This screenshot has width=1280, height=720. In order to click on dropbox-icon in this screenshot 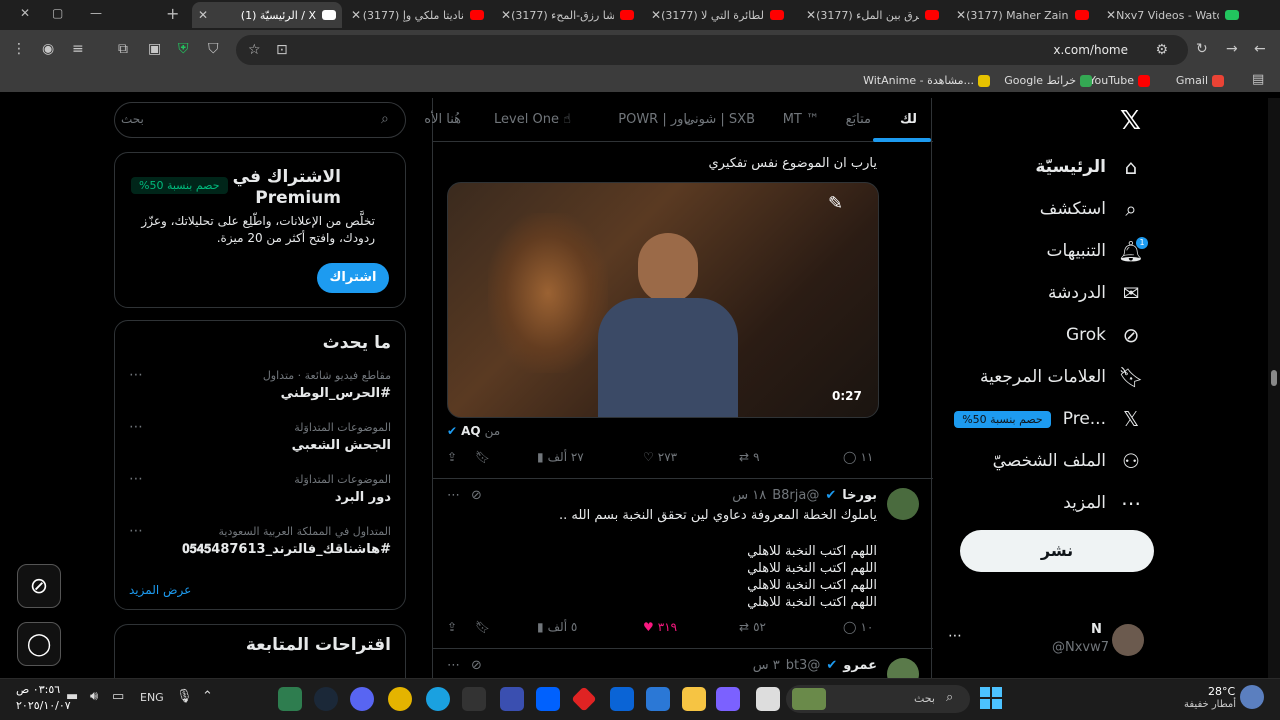, I will do `click(548, 699)`.